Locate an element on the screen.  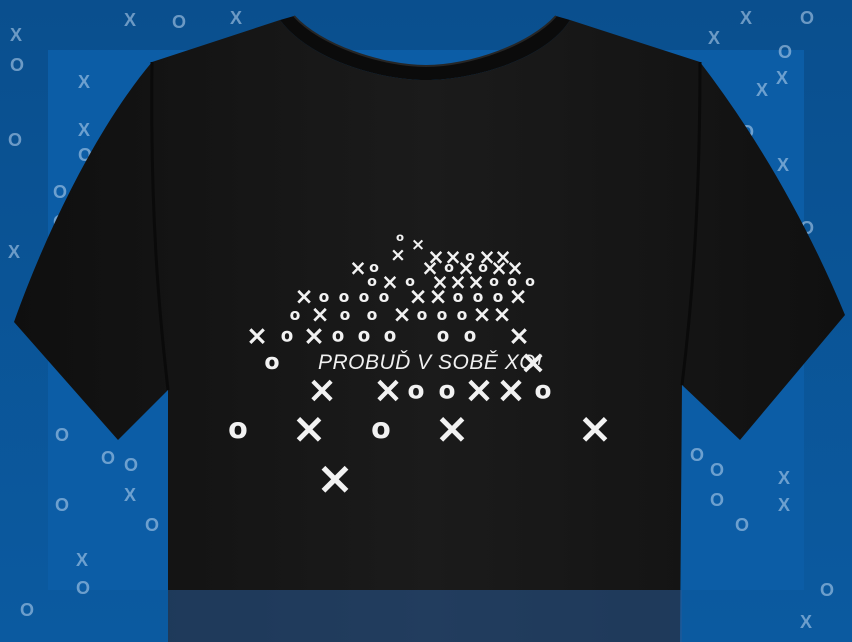
tshirt-slogan: PROBUĎ V SOBĚ XO! is located at coordinates (430, 362).